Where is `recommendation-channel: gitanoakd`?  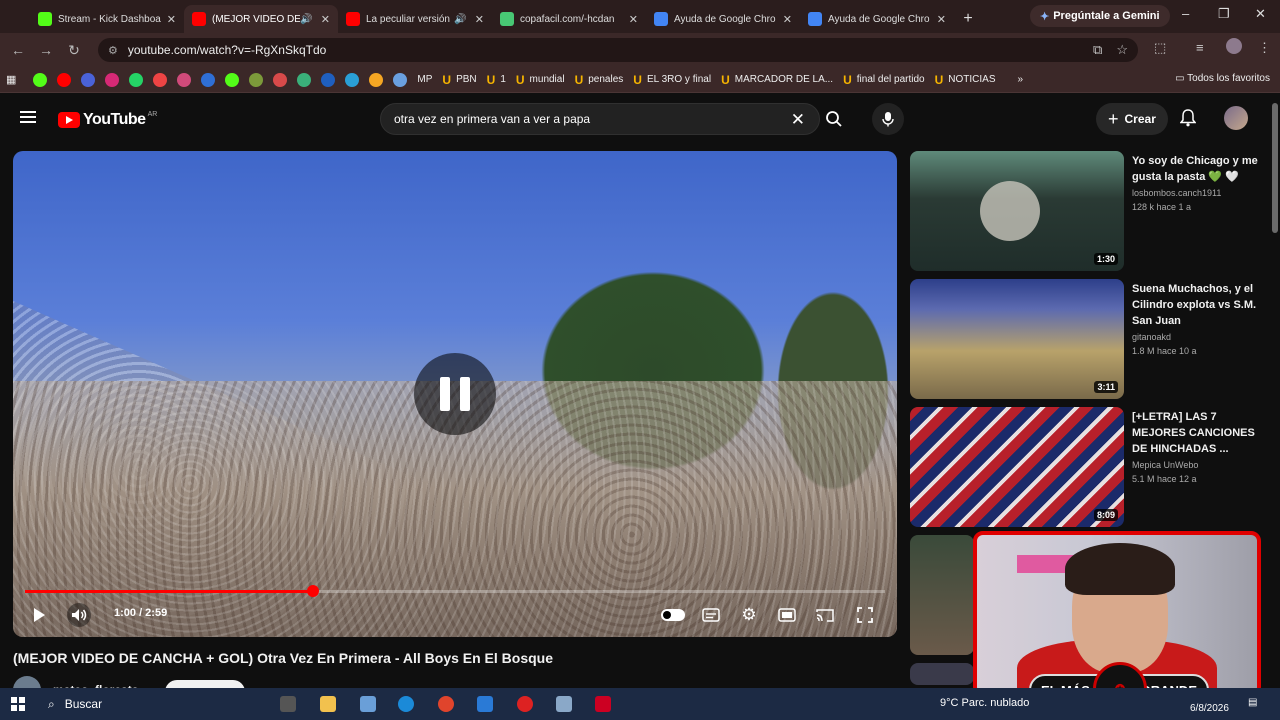 recommendation-channel: gitanoakd is located at coordinates (1196, 337).